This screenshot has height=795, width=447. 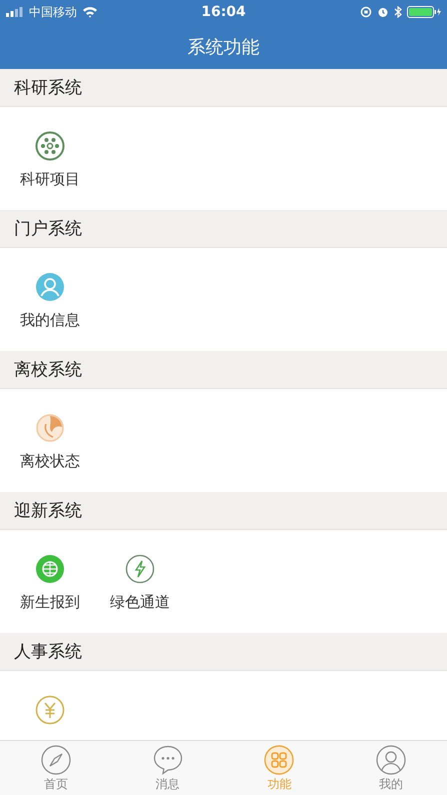 What do you see at coordinates (224, 47) in the screenshot?
I see `page-title: 系统功能` at bounding box center [224, 47].